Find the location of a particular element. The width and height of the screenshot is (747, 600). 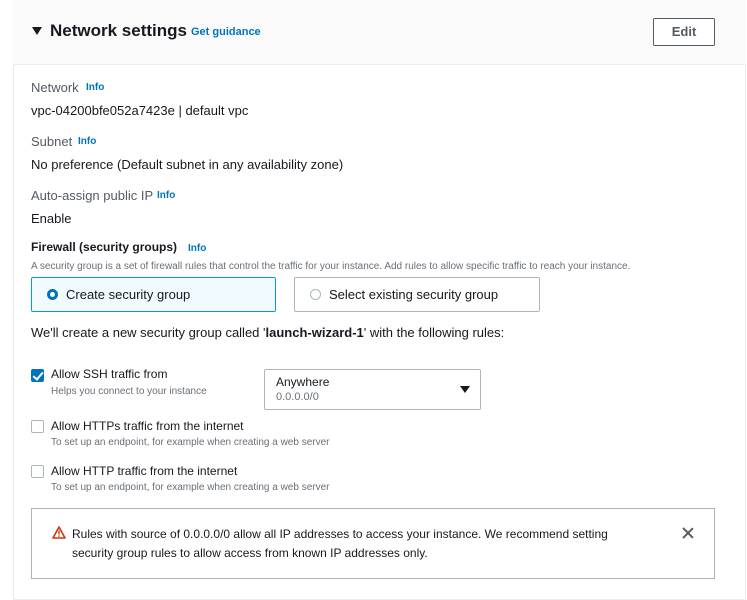

subnet-label: Subnet is located at coordinates (52, 141).